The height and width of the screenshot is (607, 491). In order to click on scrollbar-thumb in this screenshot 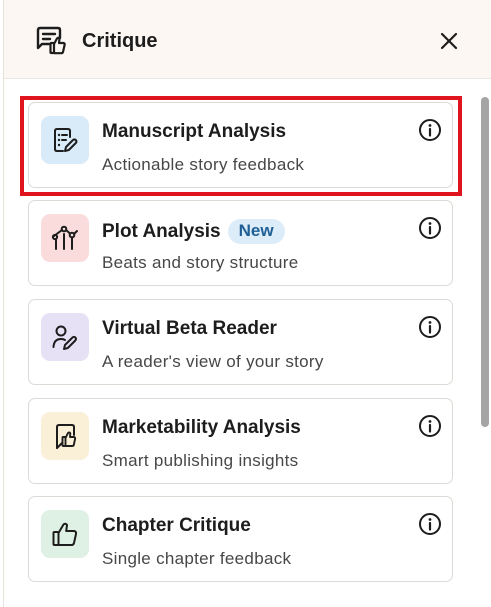, I will do `click(485, 262)`.